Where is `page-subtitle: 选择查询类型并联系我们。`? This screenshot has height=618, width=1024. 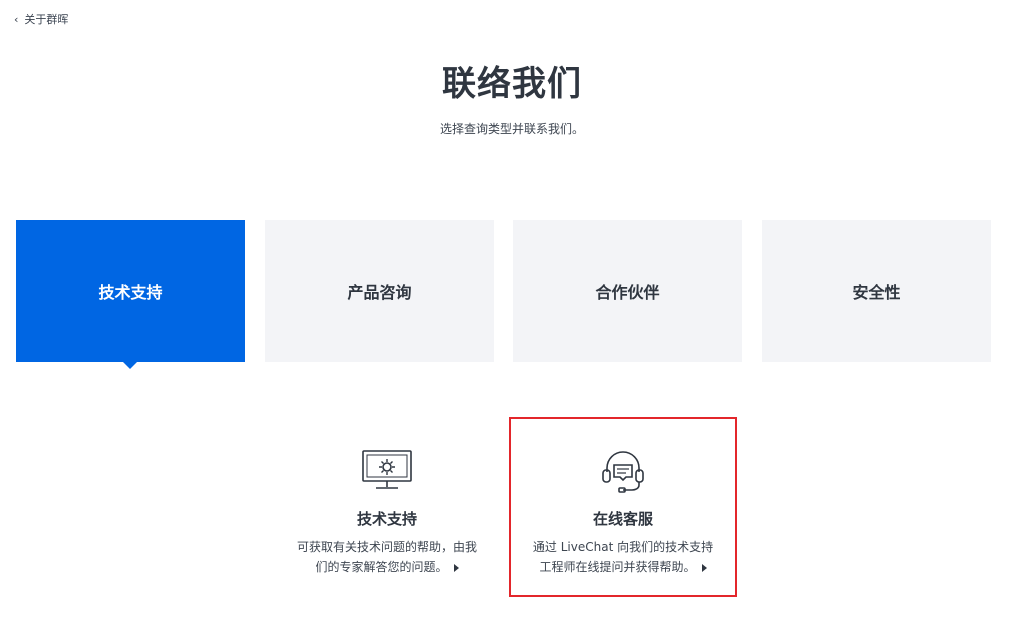
page-subtitle: 选择查询类型并联系我们。 is located at coordinates (511, 129).